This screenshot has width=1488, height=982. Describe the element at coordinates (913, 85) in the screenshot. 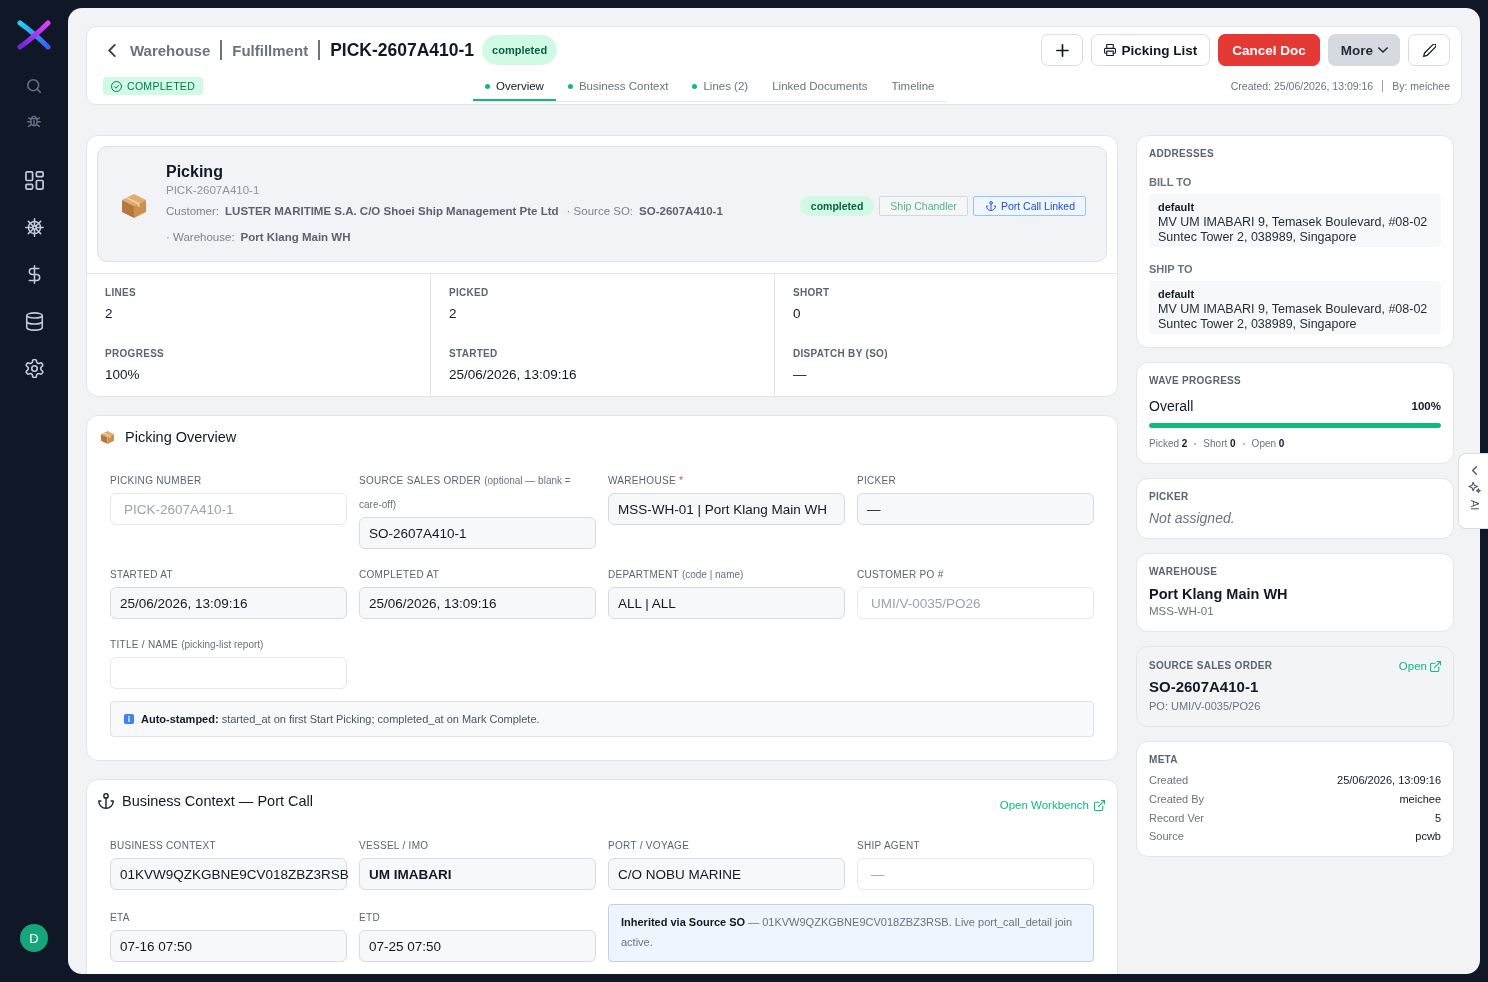

I see `tab: Timeline` at that location.